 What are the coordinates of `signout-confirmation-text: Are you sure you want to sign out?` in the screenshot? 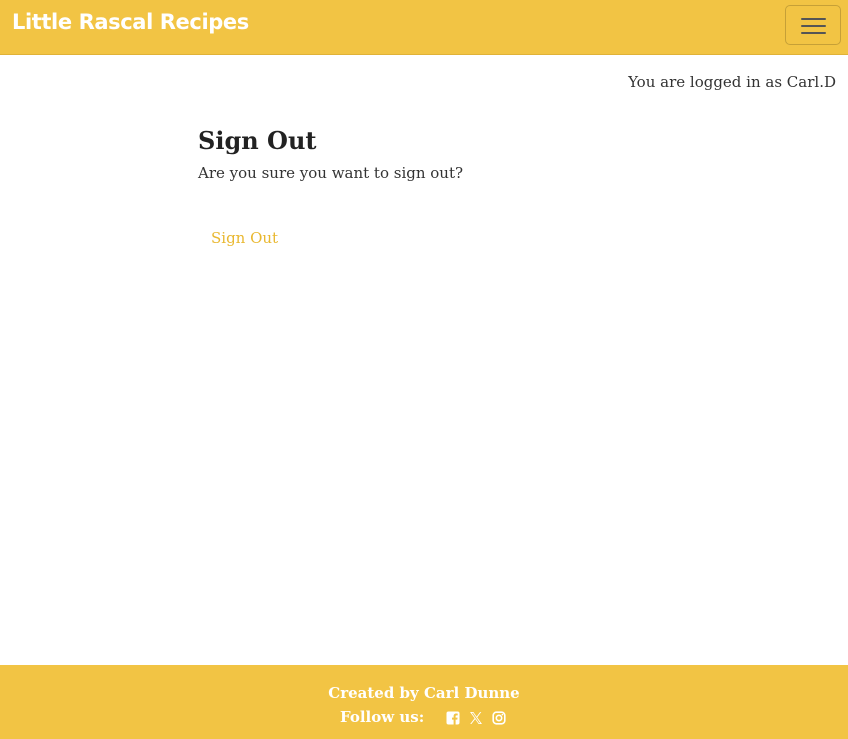 It's located at (331, 173).